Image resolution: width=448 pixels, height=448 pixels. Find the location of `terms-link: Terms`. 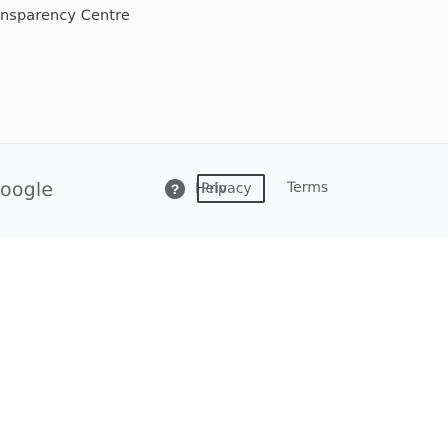

terms-link: Terms is located at coordinates (307, 188).